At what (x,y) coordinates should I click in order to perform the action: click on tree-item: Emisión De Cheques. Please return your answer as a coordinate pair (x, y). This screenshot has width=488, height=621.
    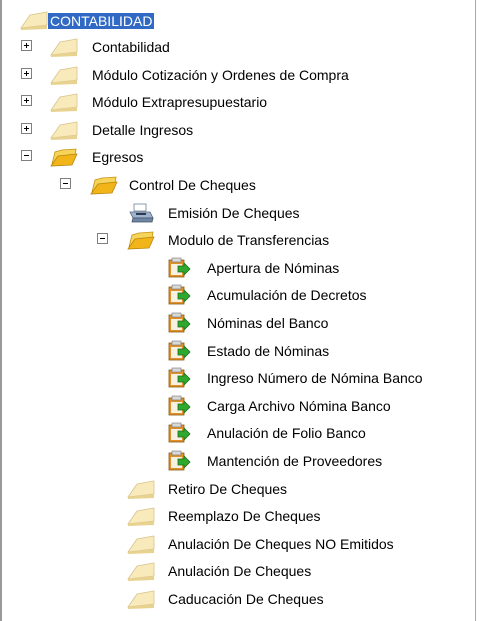
    Looking at the image, I should click on (238, 213).